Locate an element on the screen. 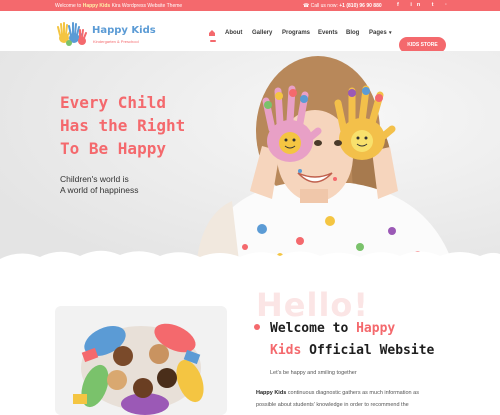 This screenshot has width=500, height=415. hero-headline: Every Child Has the Right To Be Happy is located at coordinates (122, 125).